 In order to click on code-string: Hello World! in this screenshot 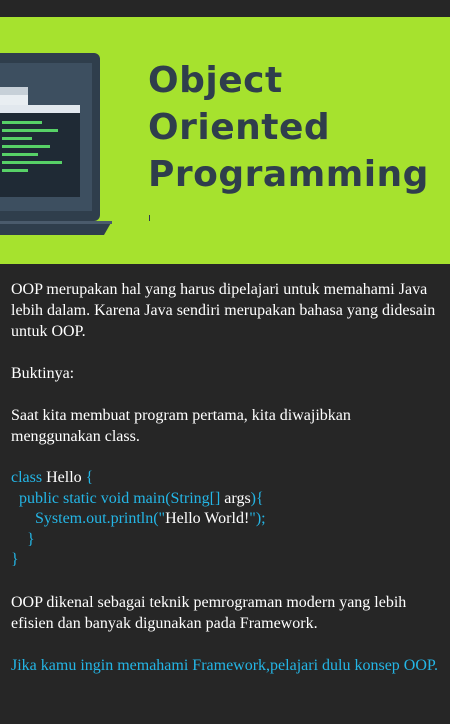, I will do `click(207, 518)`.